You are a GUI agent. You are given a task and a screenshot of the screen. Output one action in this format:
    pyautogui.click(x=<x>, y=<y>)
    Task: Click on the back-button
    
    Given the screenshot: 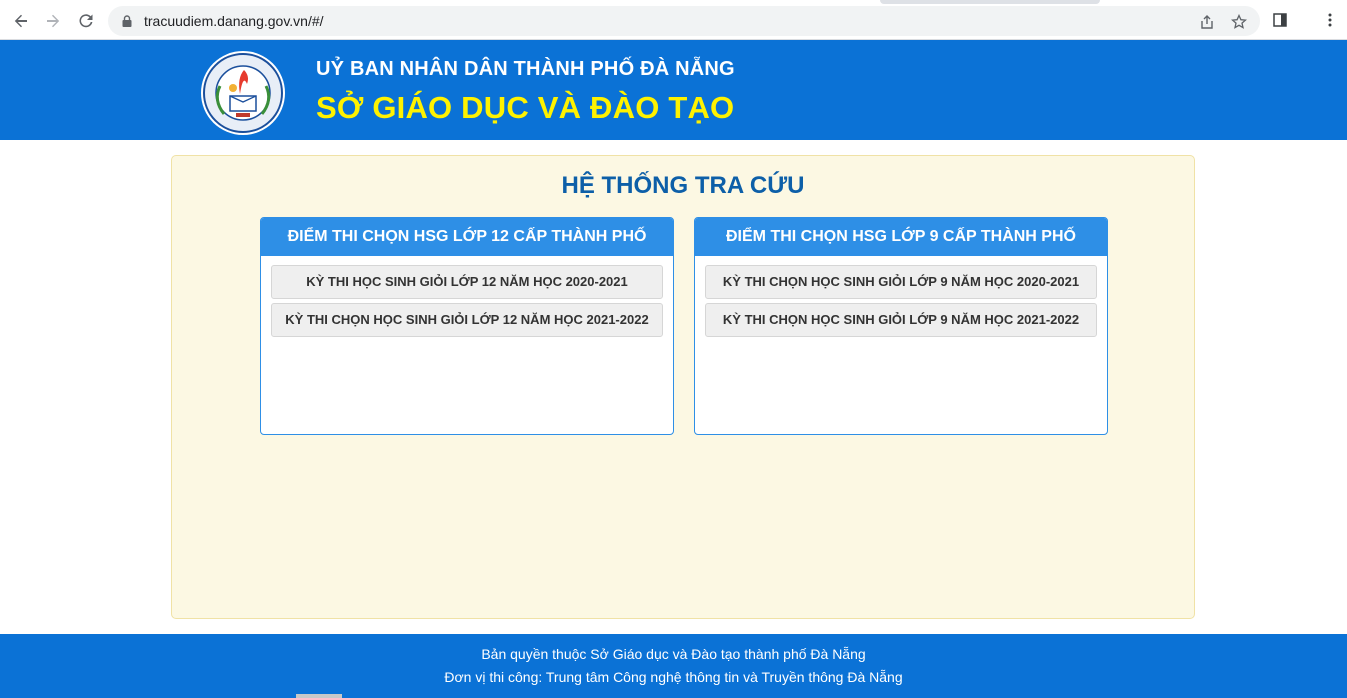 What is the action you would take?
    pyautogui.click(x=21, y=21)
    